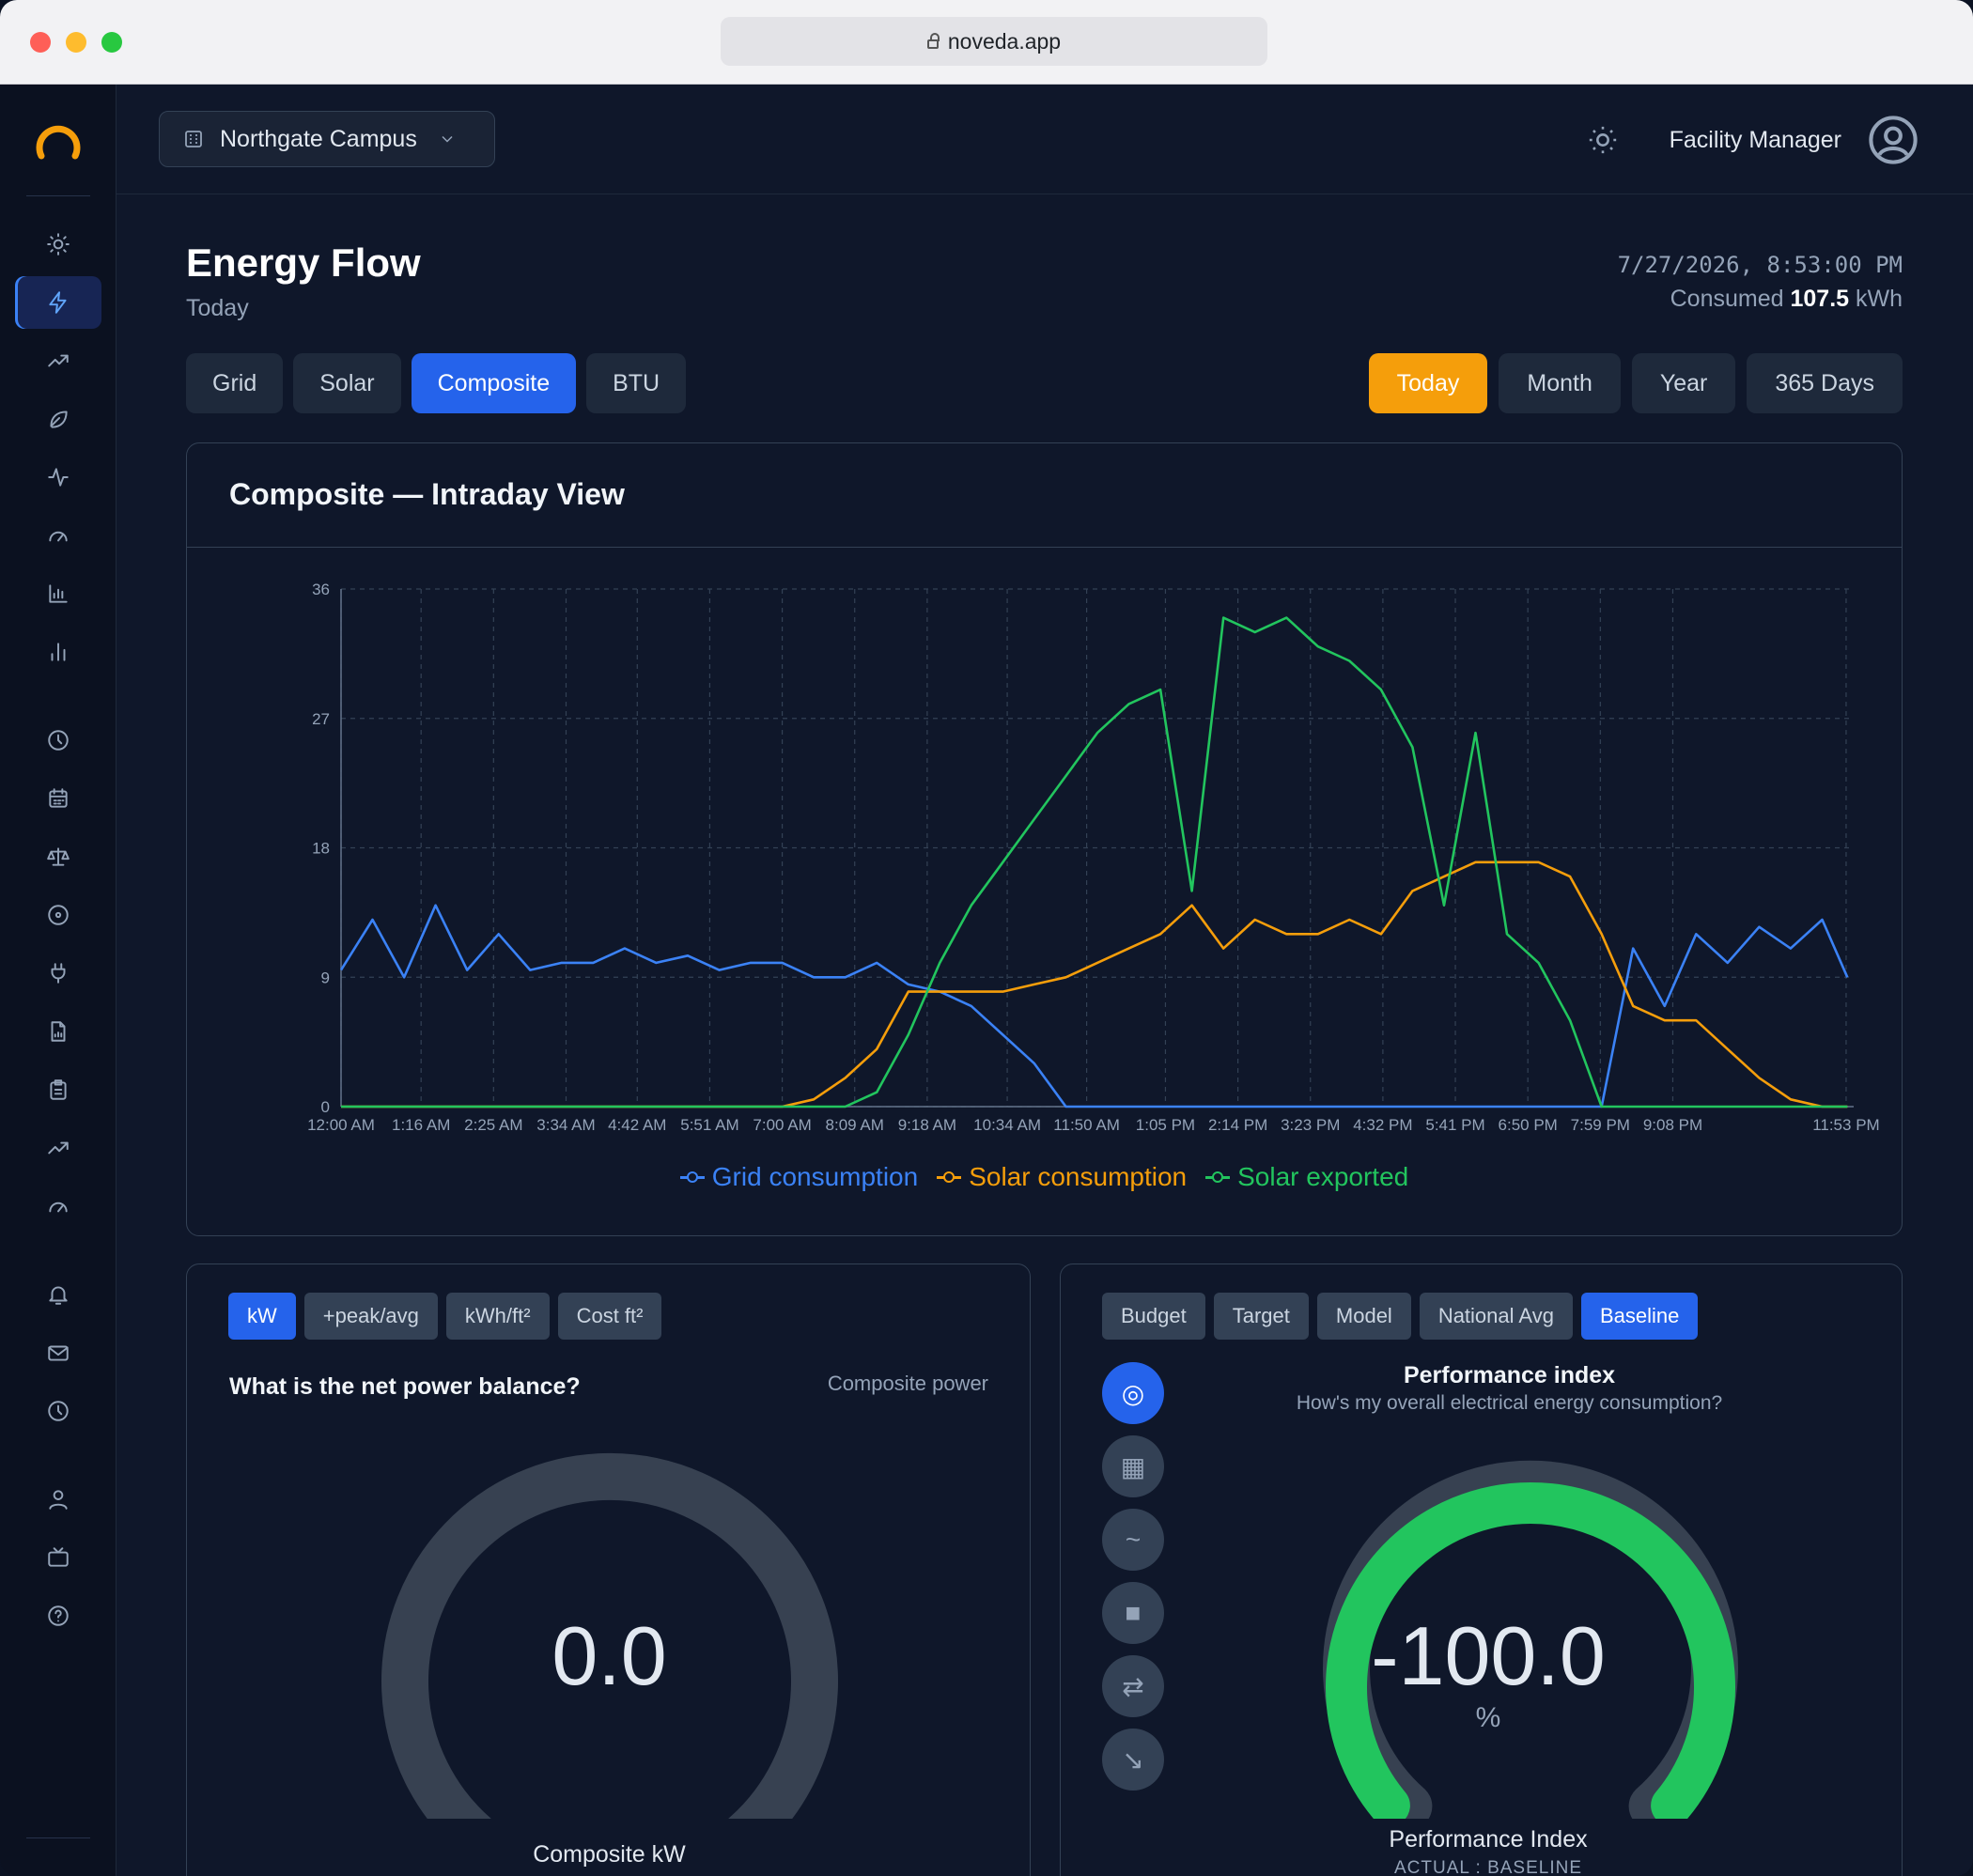 This screenshot has height=1876, width=1973. I want to click on bar-chart-icon, so click(58, 593).